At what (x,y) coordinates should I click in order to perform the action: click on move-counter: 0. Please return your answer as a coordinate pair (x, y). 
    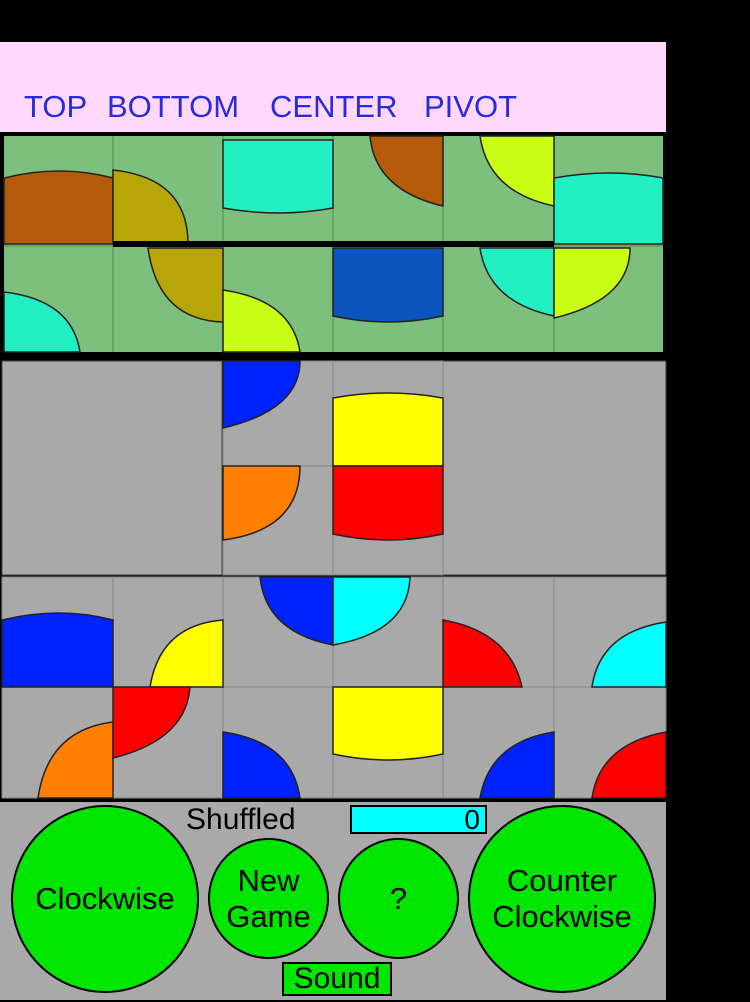
    Looking at the image, I should click on (418, 819).